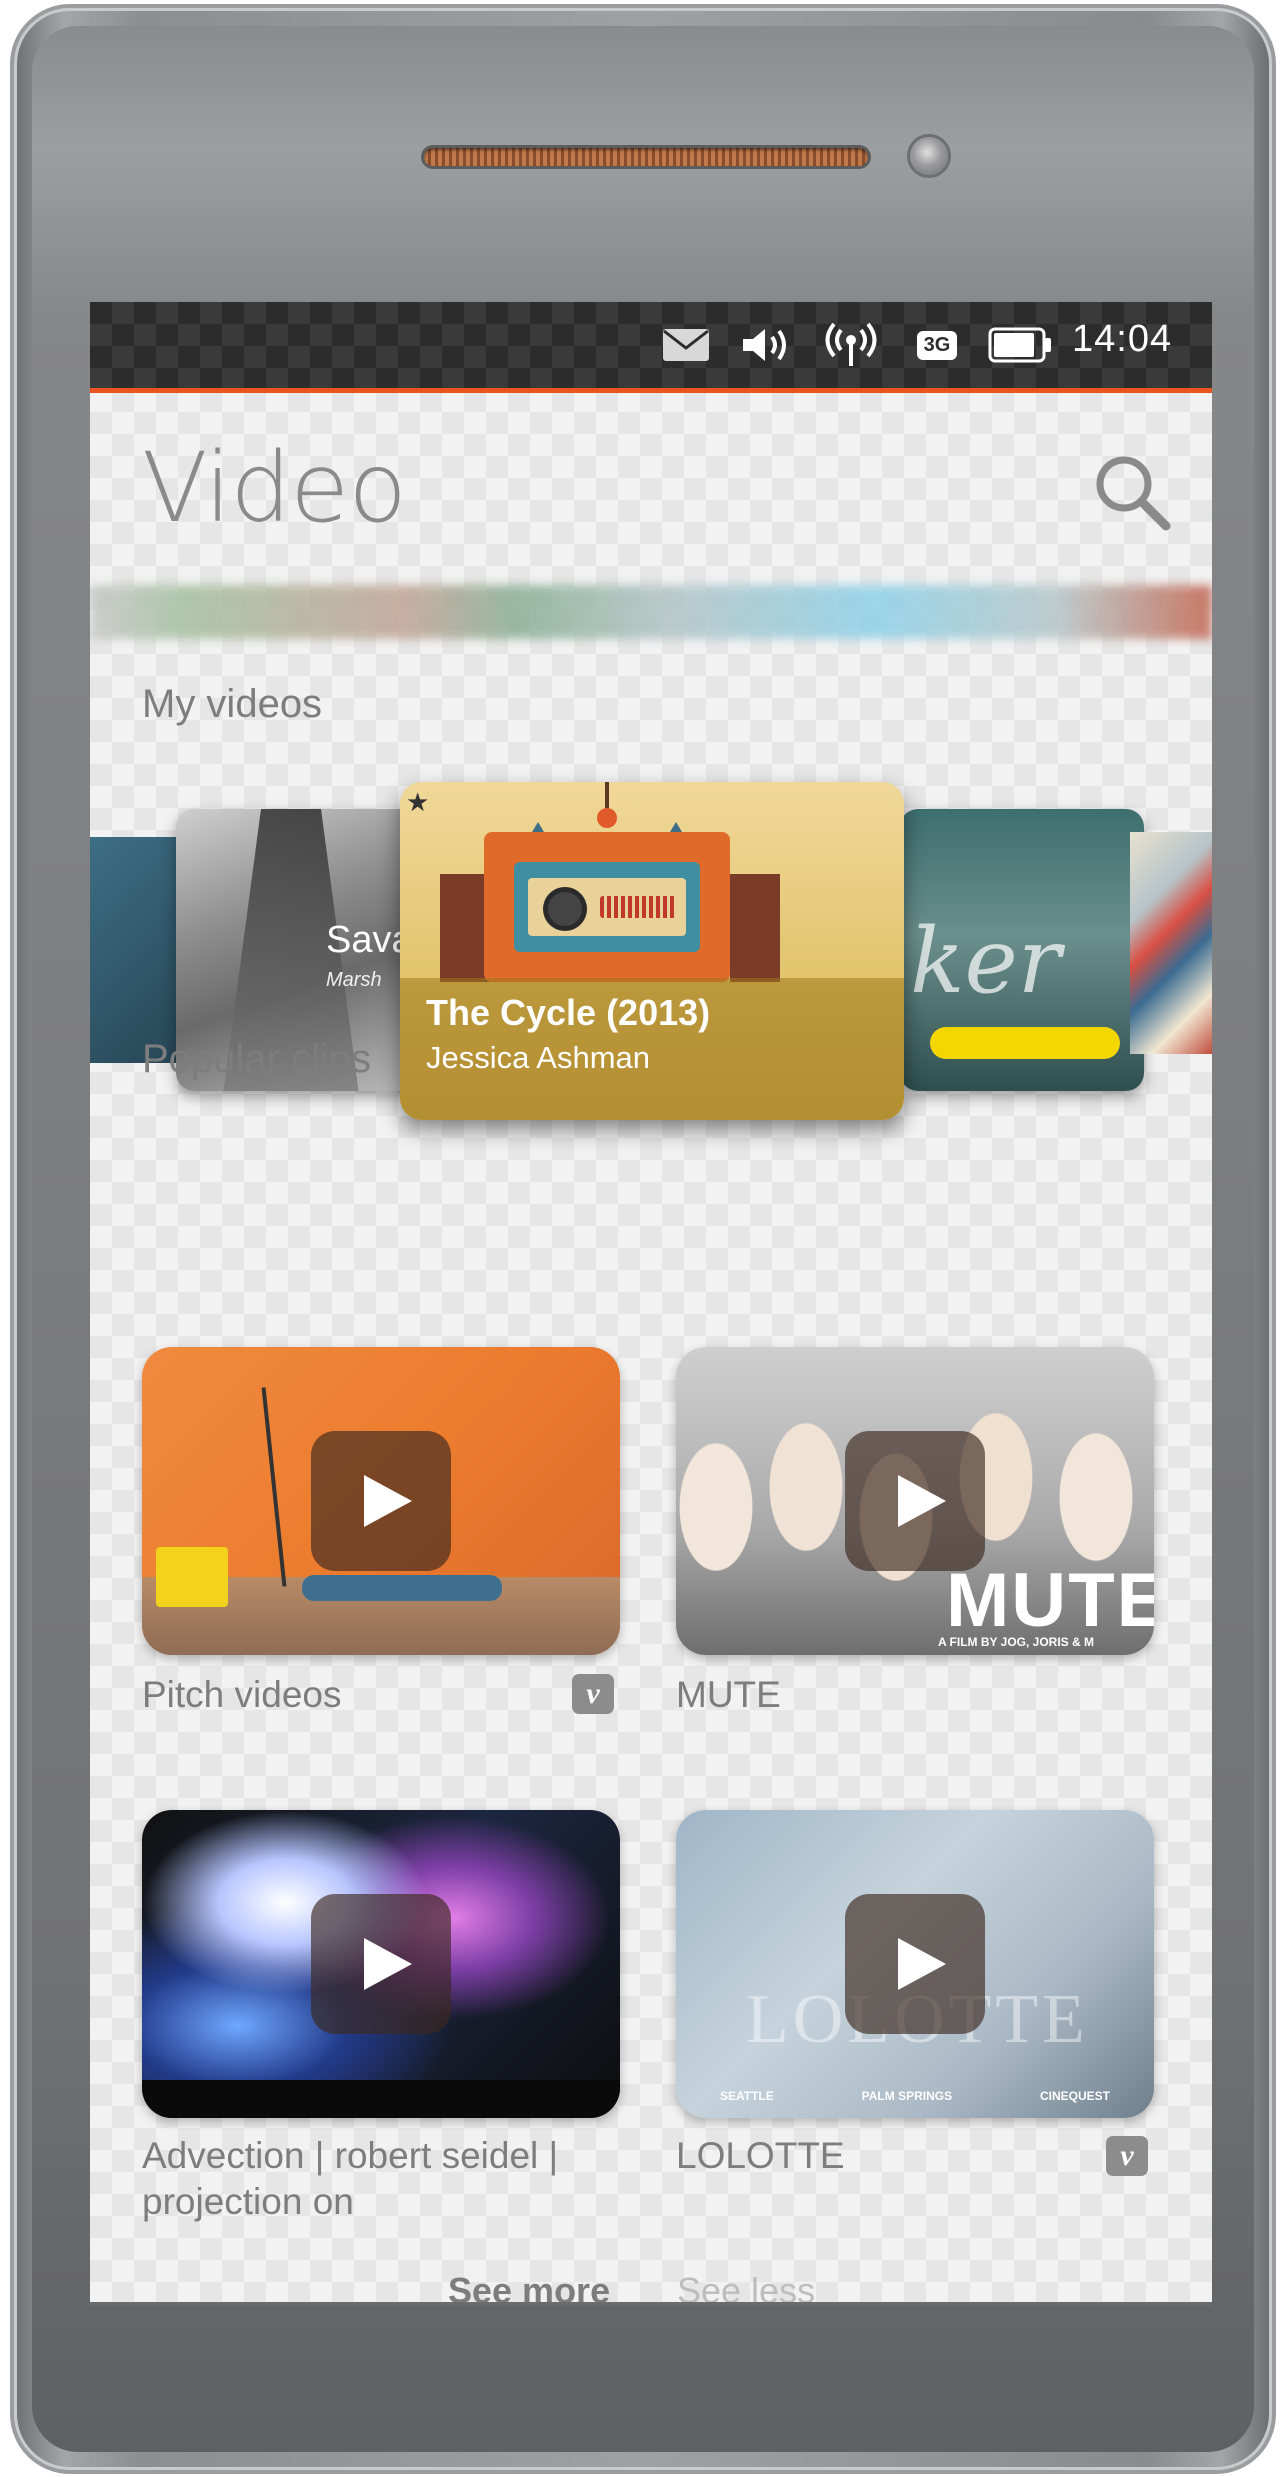 The height and width of the screenshot is (2477, 1285). What do you see at coordinates (232, 704) in the screenshot?
I see `section-my-videos-label: My videos` at bounding box center [232, 704].